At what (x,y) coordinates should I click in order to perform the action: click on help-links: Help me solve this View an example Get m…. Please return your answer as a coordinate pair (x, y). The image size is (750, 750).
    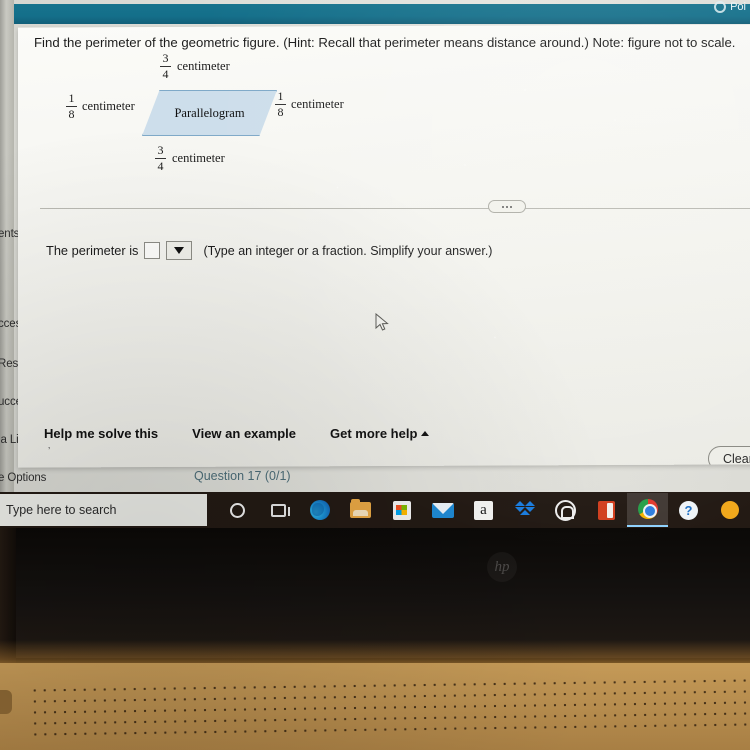
    Looking at the image, I should click on (237, 433).